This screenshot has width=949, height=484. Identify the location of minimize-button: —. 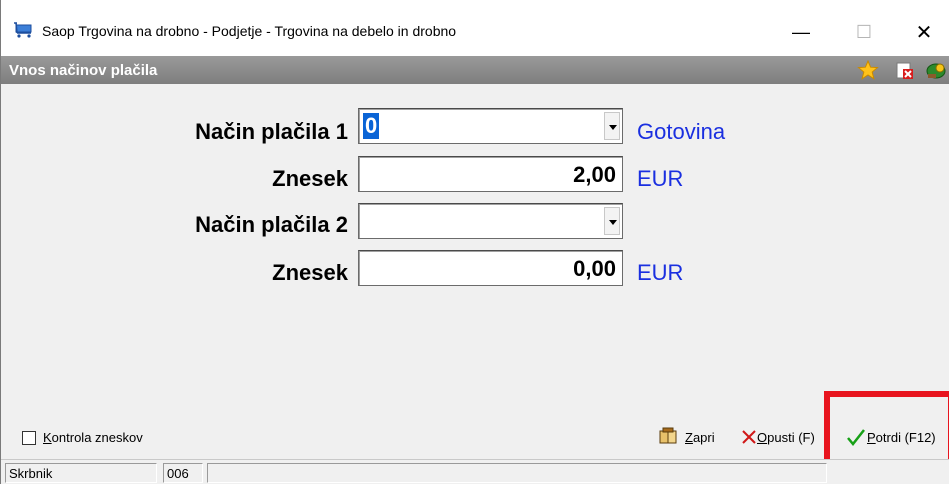
(801, 32).